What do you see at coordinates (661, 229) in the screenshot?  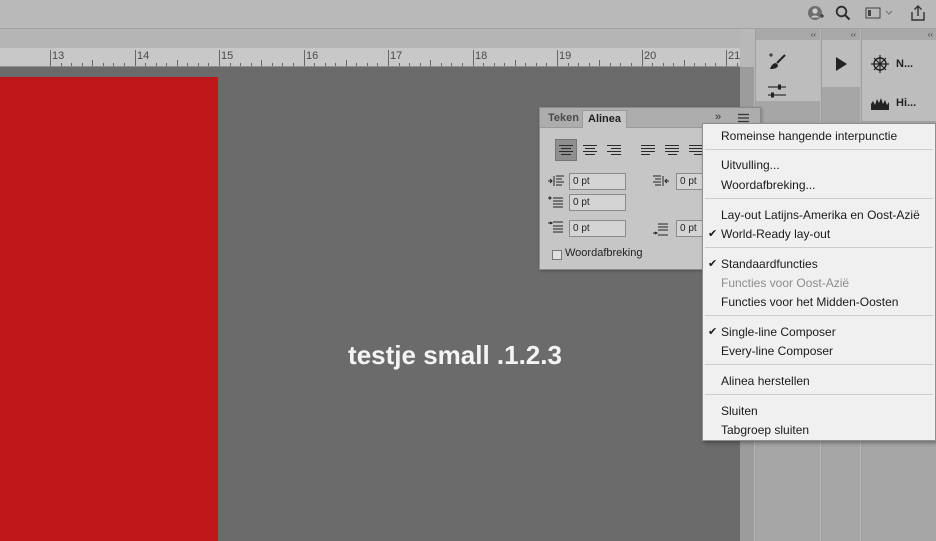 I see `space-after-icon` at bounding box center [661, 229].